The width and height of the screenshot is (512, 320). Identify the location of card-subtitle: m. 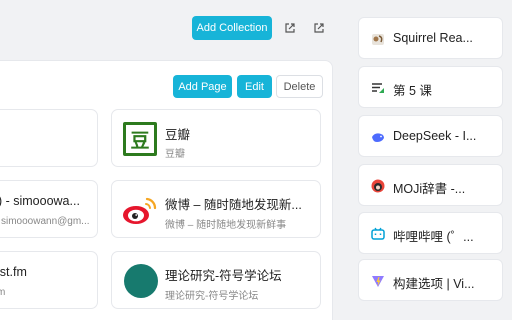
(3, 292).